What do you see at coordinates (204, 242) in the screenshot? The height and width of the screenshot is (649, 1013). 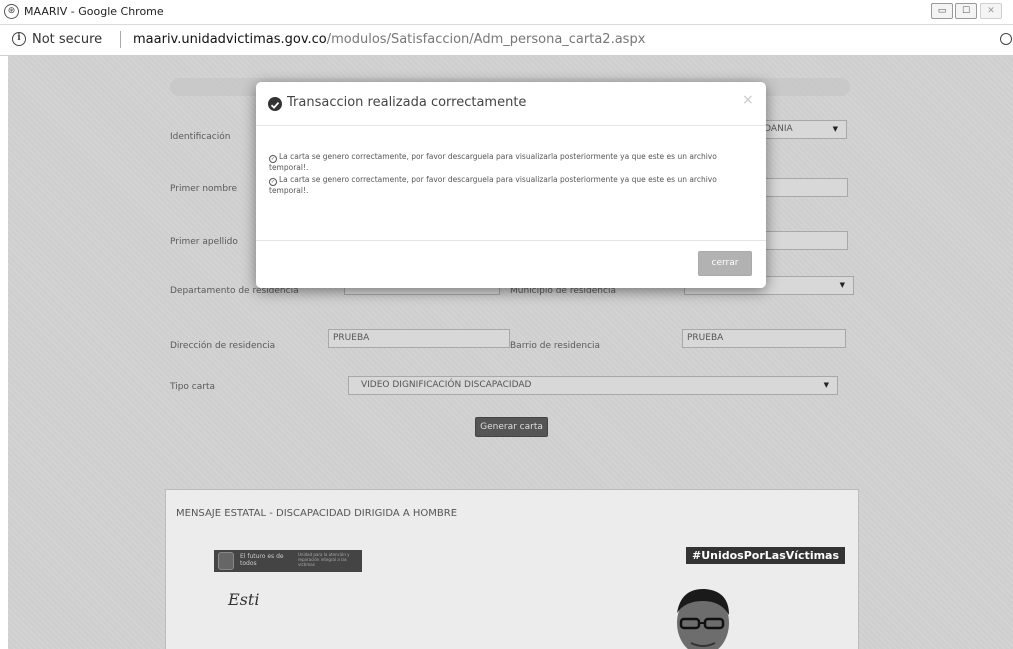 I see `primer-apellido-label: Primer apellido` at bounding box center [204, 242].